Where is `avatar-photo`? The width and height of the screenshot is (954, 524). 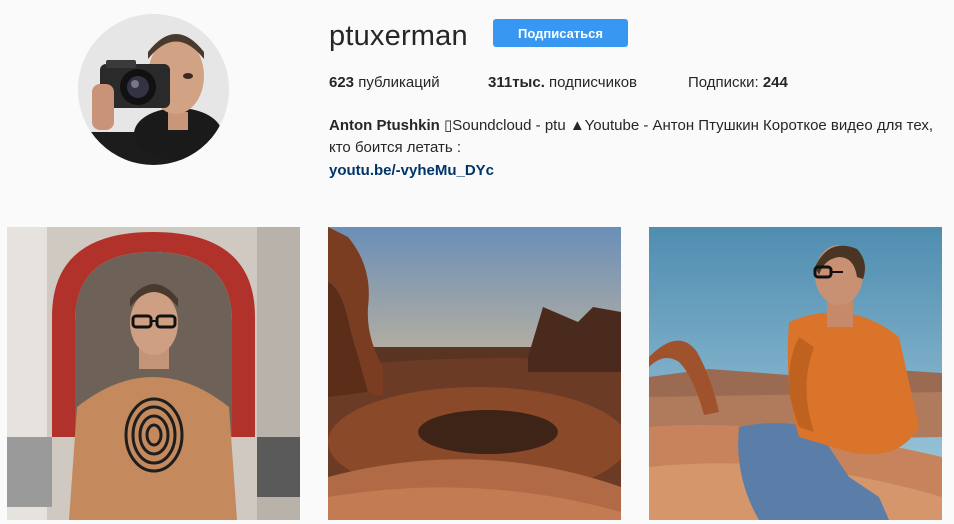
avatar-photo is located at coordinates (153, 89).